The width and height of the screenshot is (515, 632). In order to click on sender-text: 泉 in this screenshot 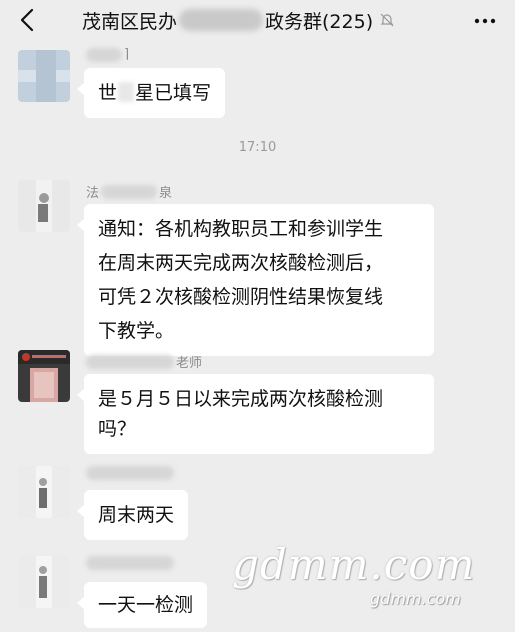, I will do `click(166, 193)`.